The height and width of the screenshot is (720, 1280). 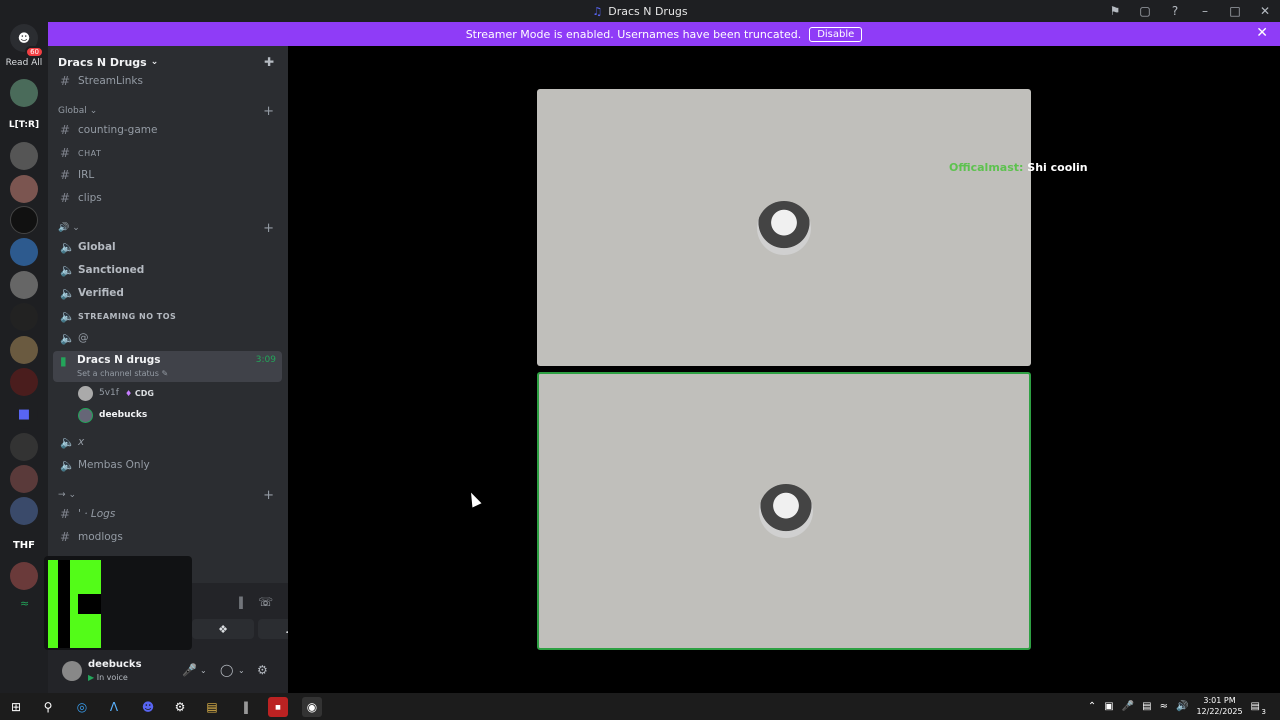 I want to click on disable-button: Disable, so click(x=836, y=34).